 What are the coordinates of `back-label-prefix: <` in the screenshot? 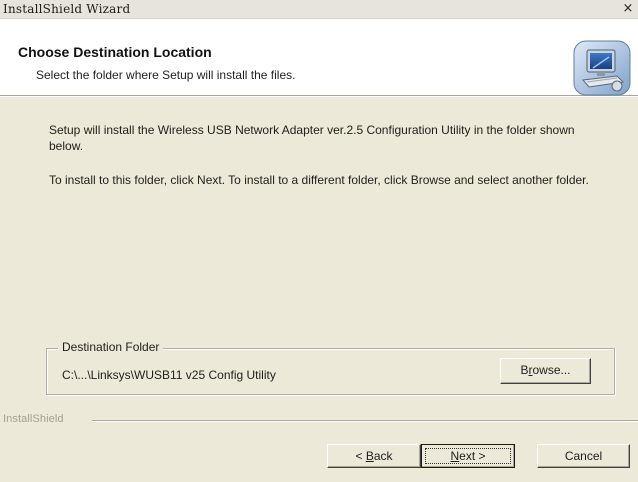 It's located at (360, 456).